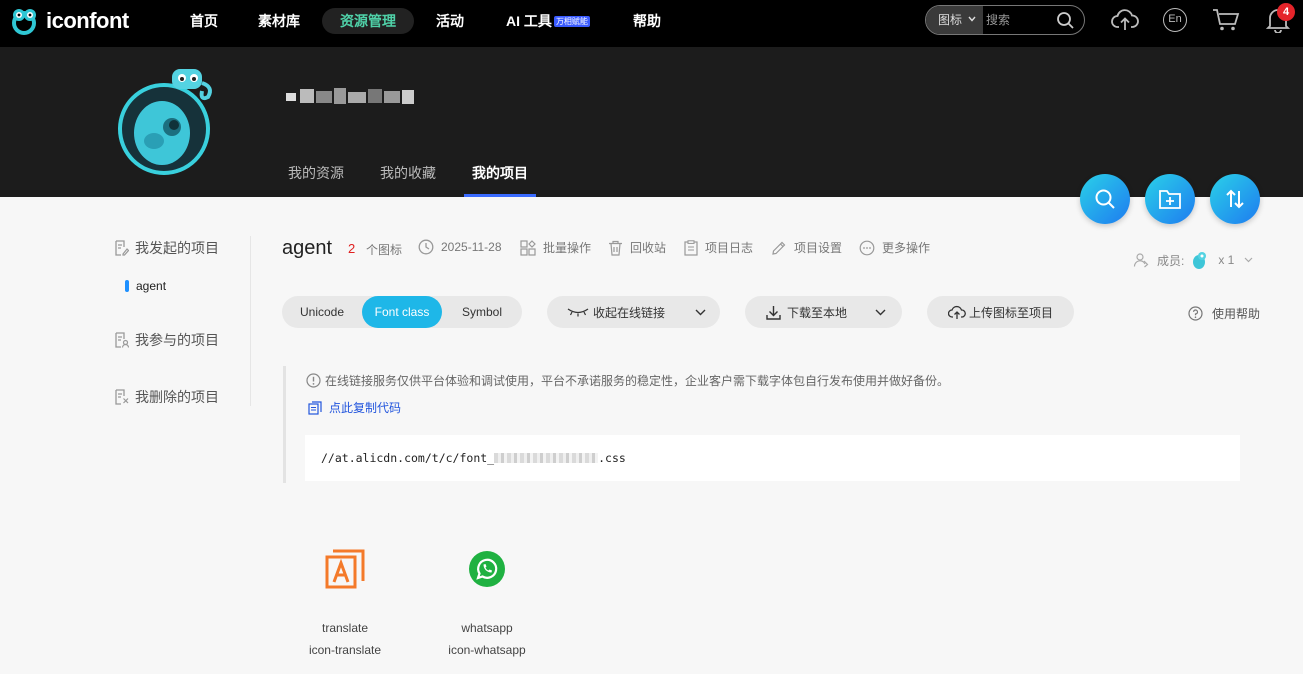 The height and width of the screenshot is (674, 1303). I want to click on mode-unicode: Unicode, so click(322, 312).